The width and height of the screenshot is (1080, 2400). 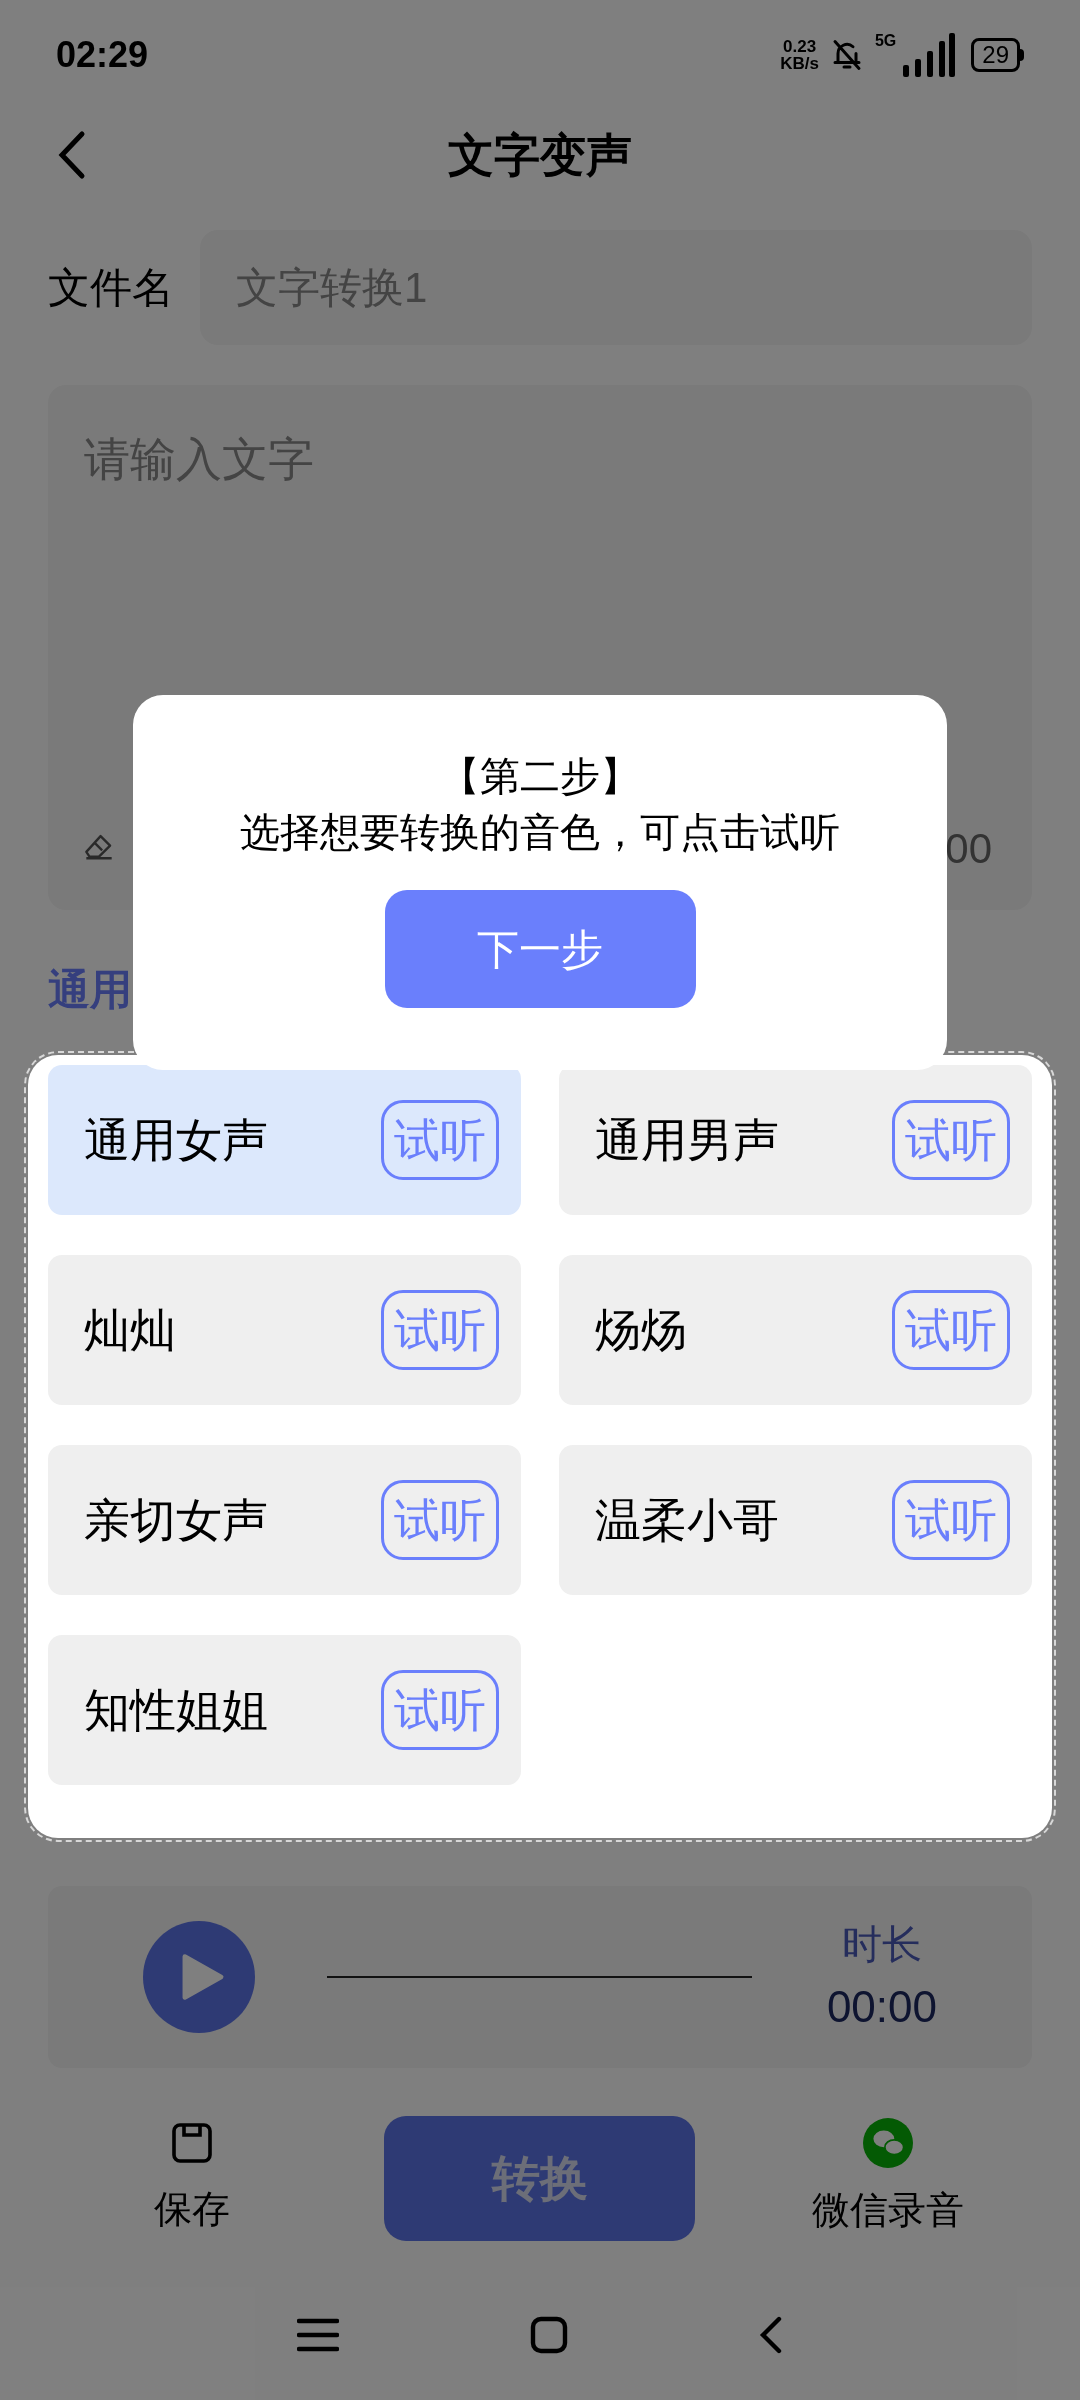 I want to click on voice-name: 通用女声, so click(x=176, y=1140).